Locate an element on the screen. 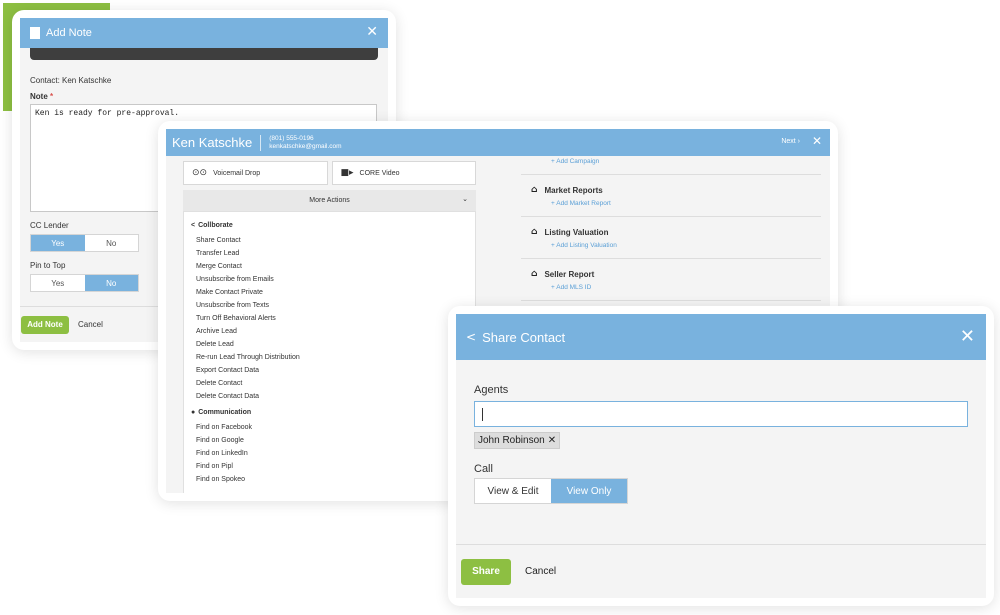 The width and height of the screenshot is (1000, 615). contact-meta: (801) 555-0196 kenkatschke@gmail.com is located at coordinates (305, 143).